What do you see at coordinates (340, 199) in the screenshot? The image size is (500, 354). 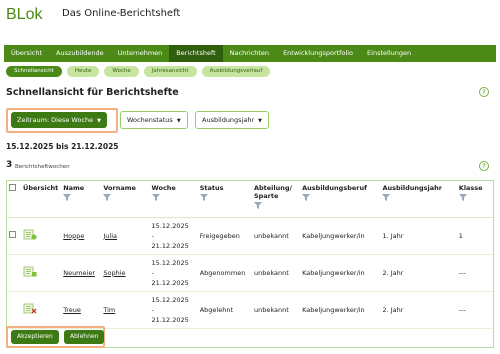 I see `column-header-6: Ausbildungsberuf` at bounding box center [340, 199].